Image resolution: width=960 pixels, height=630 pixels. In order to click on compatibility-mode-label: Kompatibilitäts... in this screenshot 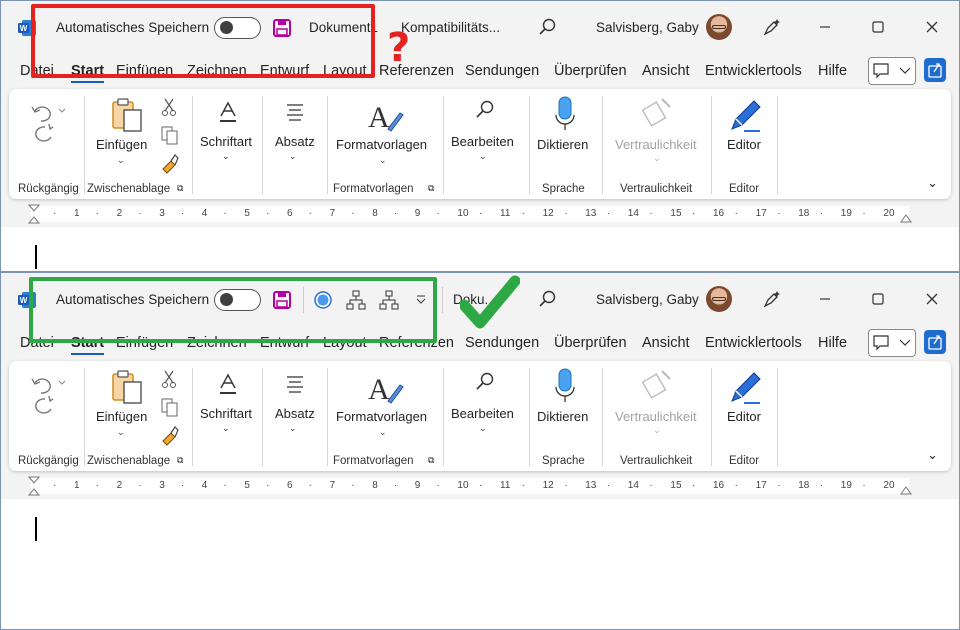, I will do `click(450, 27)`.